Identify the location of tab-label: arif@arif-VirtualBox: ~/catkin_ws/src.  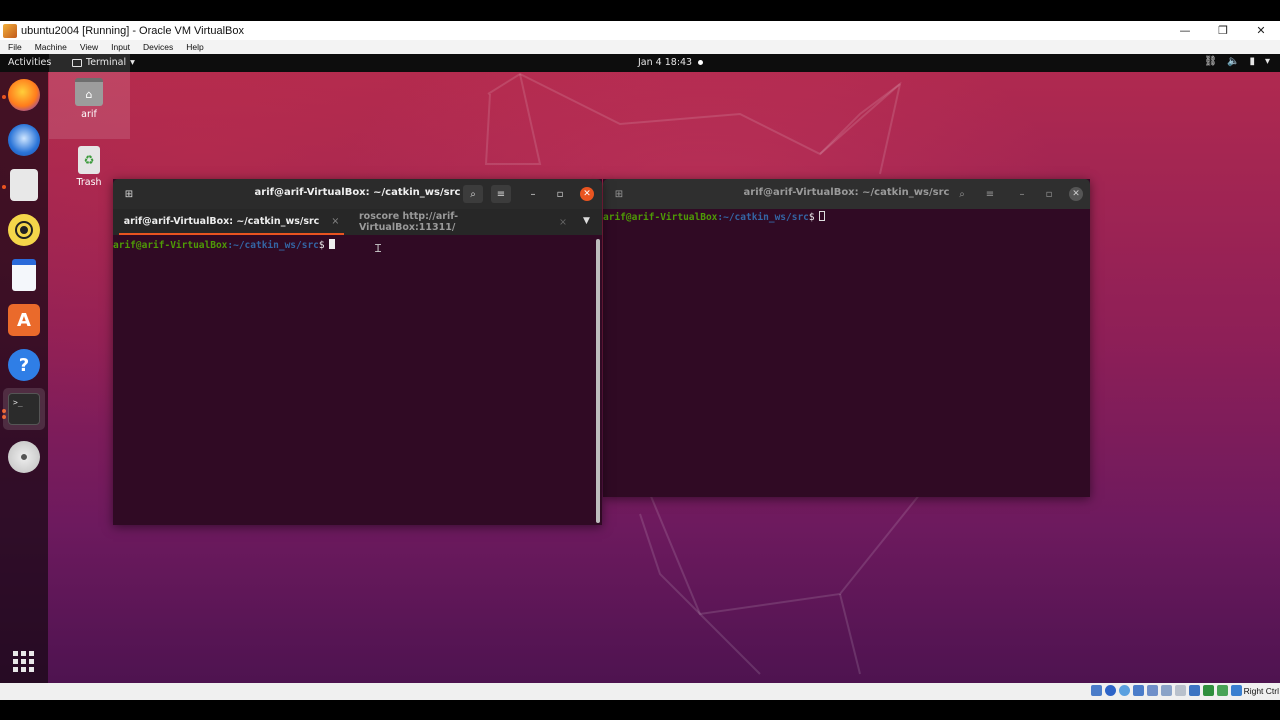
(221, 221).